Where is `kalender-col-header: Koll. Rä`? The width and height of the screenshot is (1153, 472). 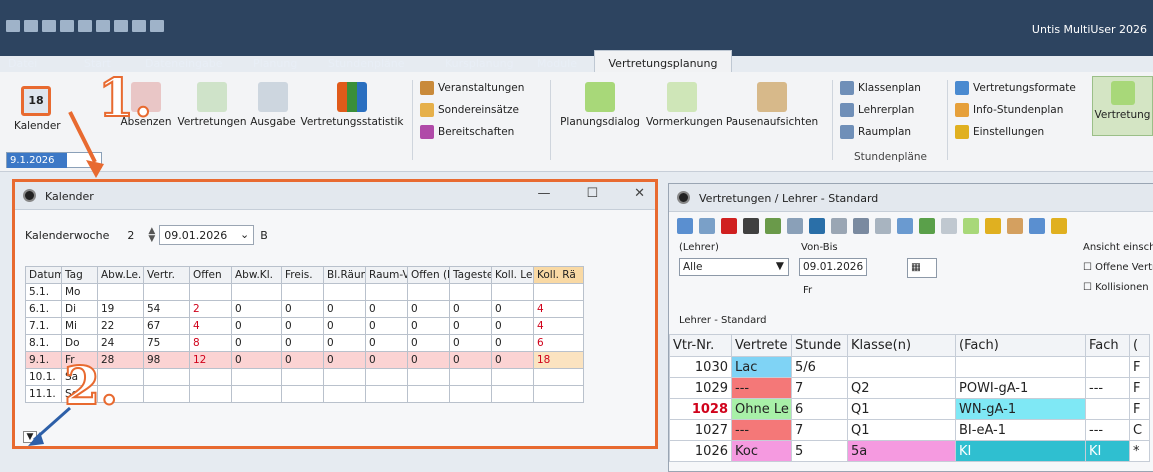 kalender-col-header: Koll. Rä is located at coordinates (558, 275).